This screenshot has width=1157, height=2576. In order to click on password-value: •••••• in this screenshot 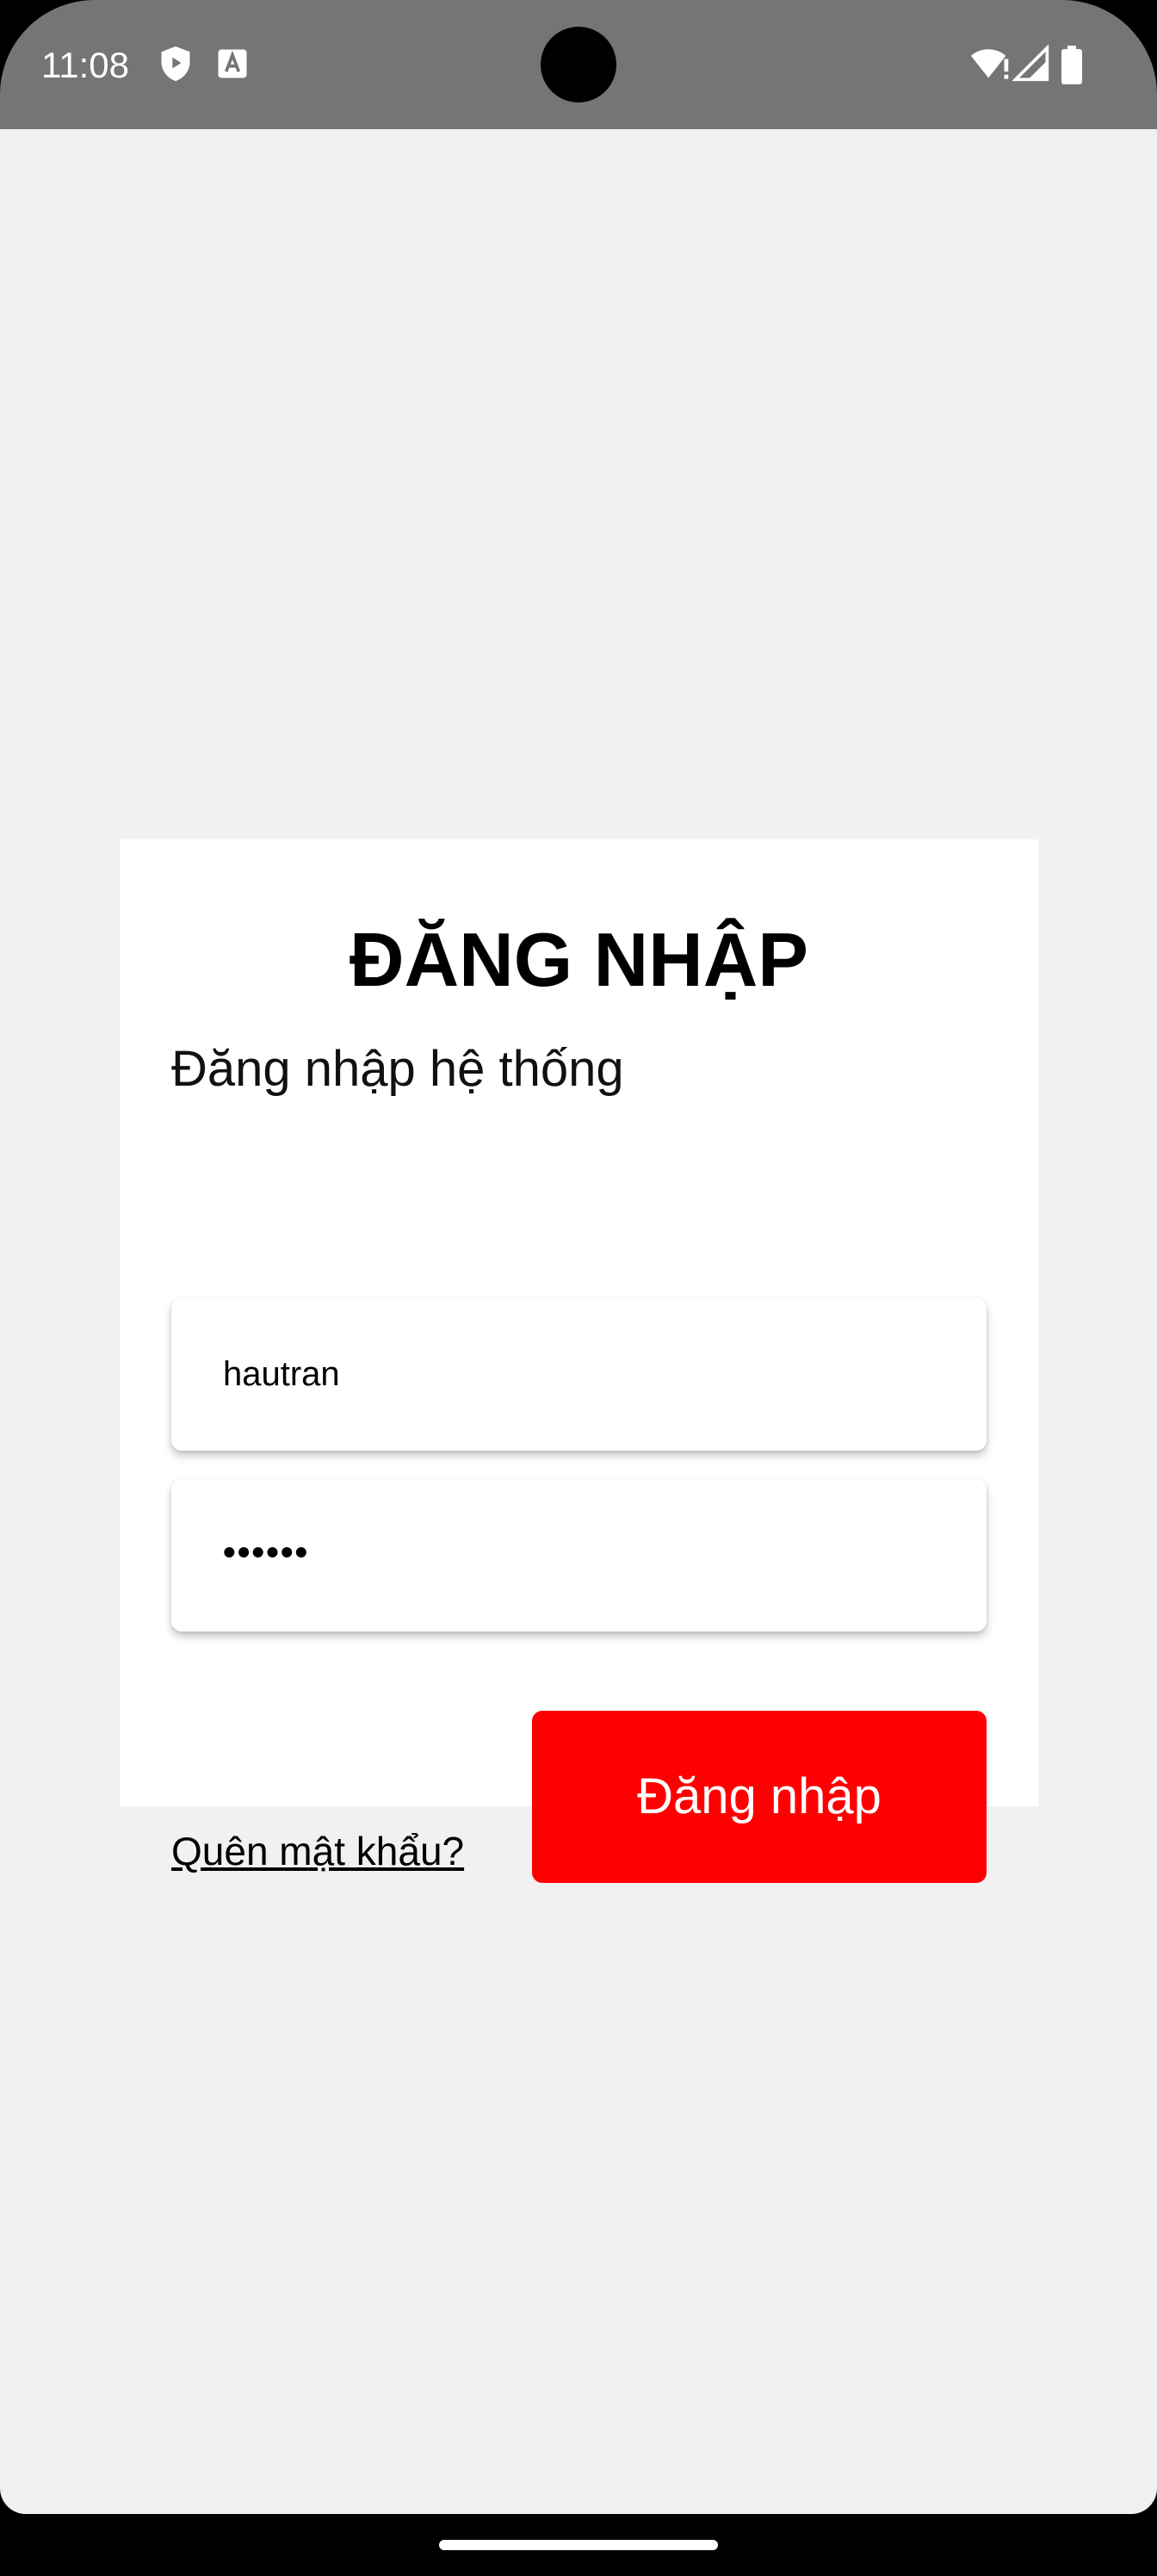, I will do `click(266, 1552)`.